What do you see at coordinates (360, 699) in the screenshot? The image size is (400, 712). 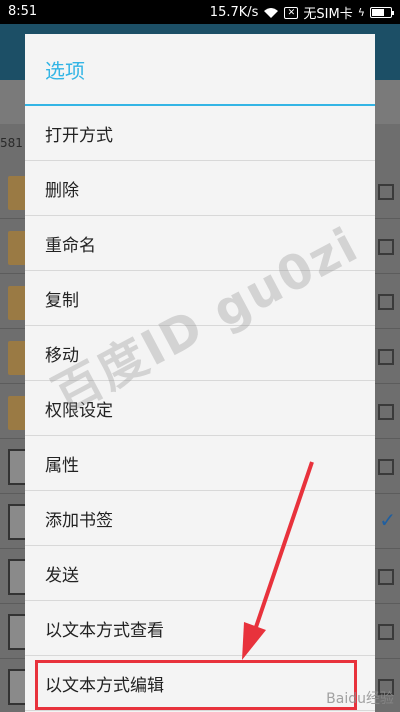 I see `corner-watermark: Baidu经验` at bounding box center [360, 699].